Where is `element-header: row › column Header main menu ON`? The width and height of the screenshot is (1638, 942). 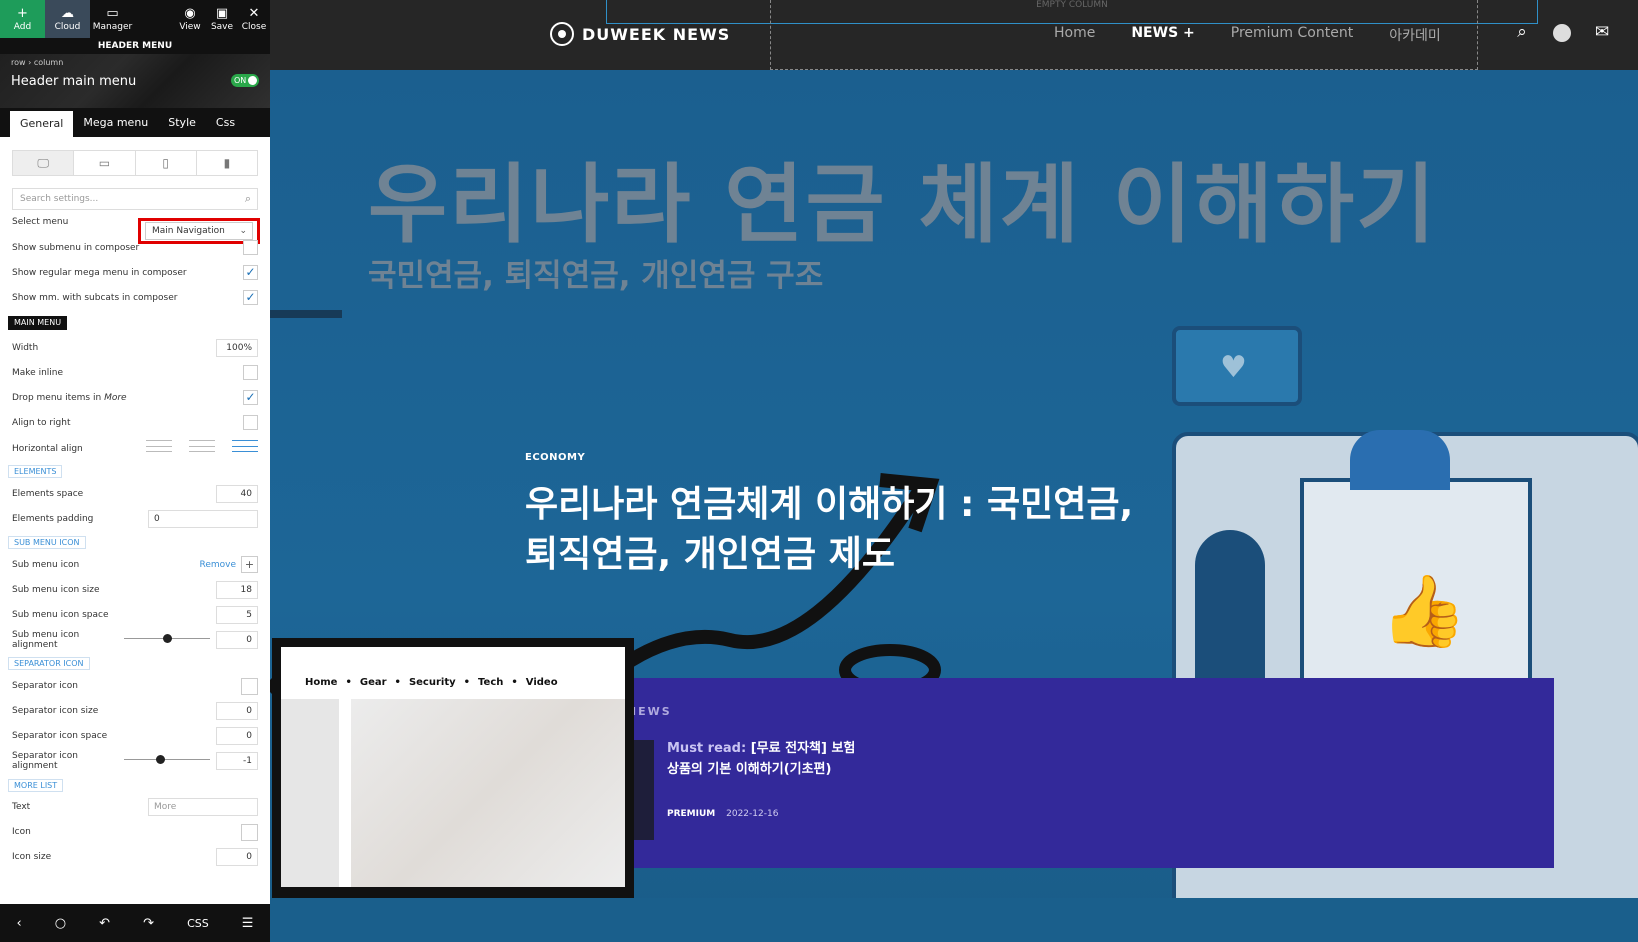 element-header: row › column Header main menu ON is located at coordinates (135, 81).